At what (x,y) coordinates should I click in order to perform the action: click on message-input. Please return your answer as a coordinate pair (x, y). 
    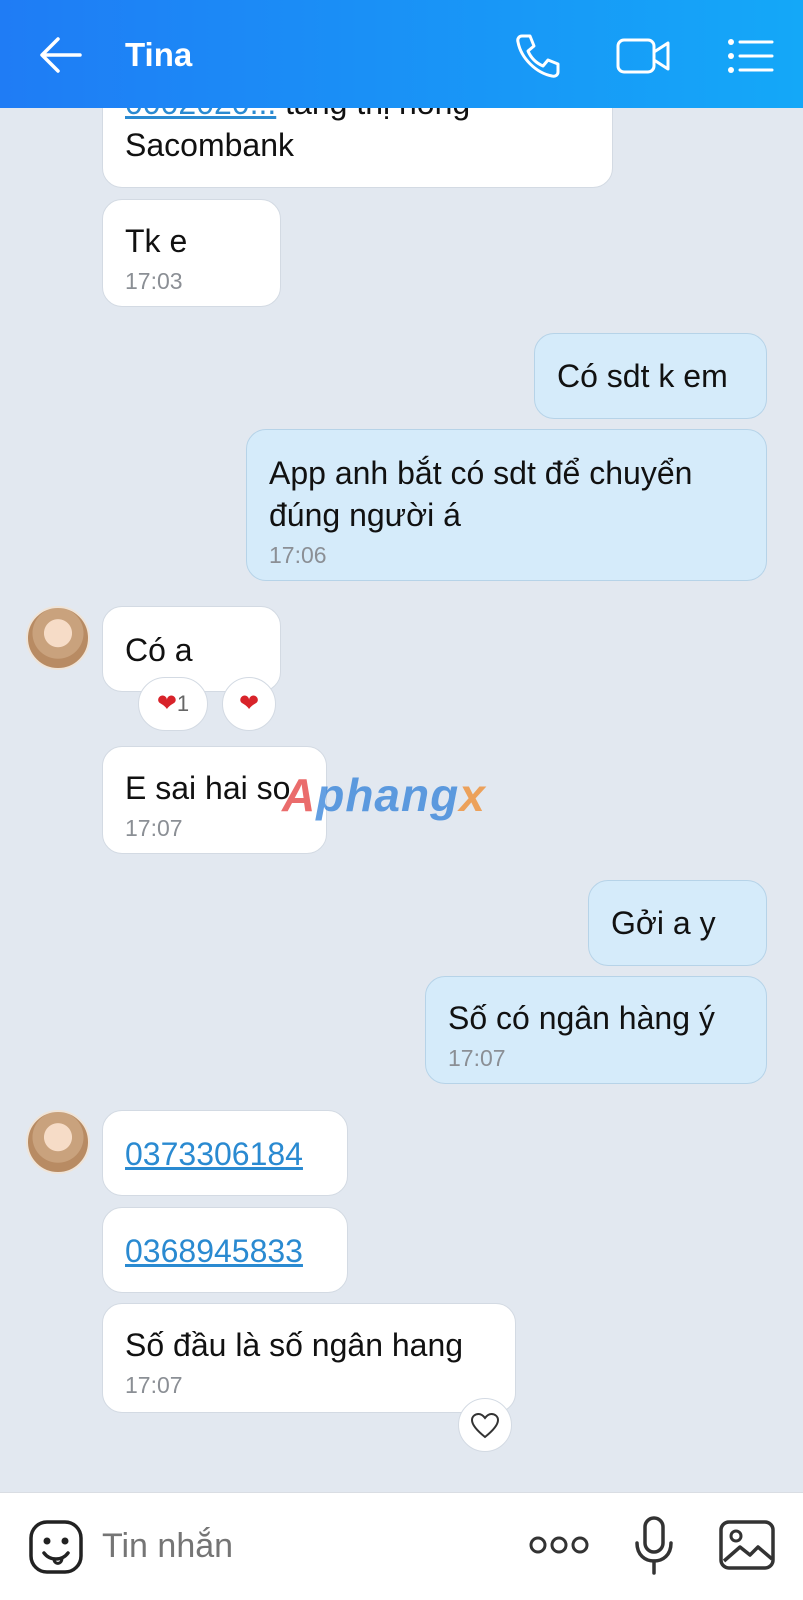
    Looking at the image, I should click on (292, 1546).